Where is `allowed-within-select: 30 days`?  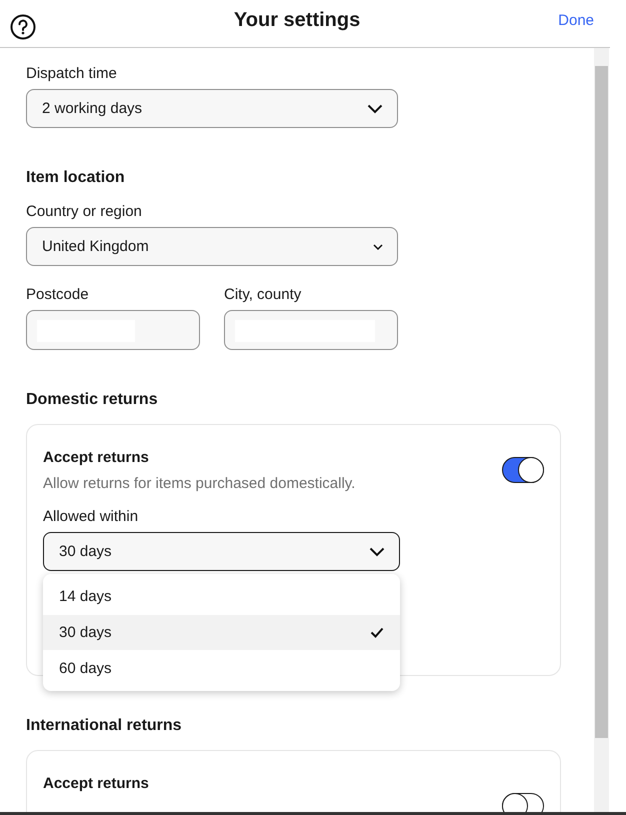
allowed-within-select: 30 days is located at coordinates (221, 551).